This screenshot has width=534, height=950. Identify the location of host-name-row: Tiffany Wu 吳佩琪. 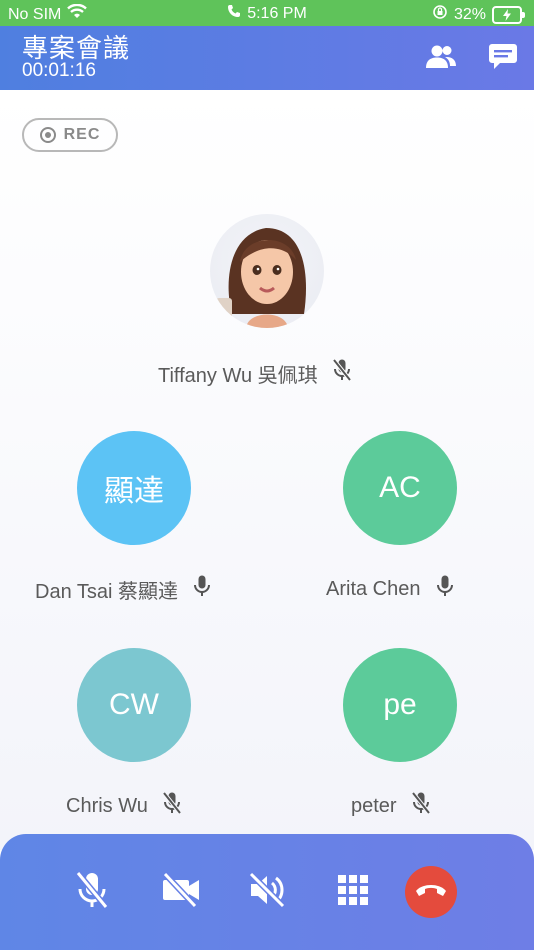
(255, 373).